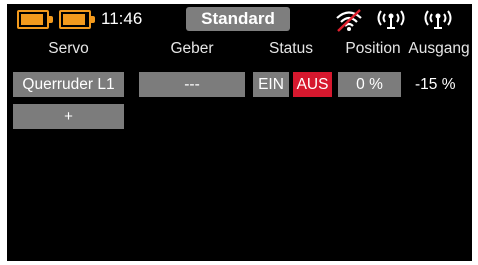  What do you see at coordinates (68, 84) in the screenshot?
I see `servo-select-button: Querruder L1` at bounding box center [68, 84].